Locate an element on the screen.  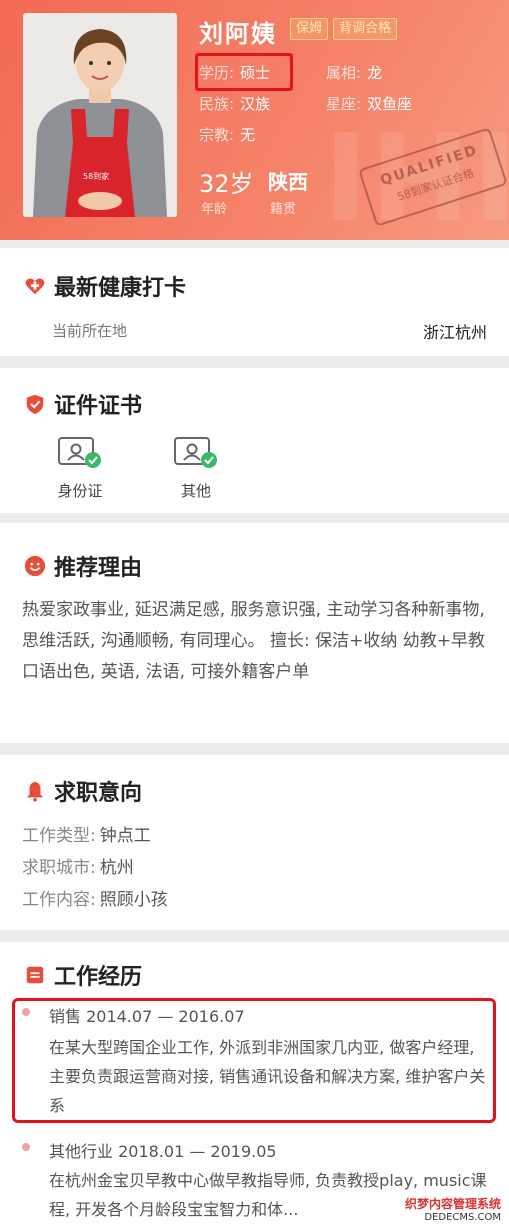
briefcase-icon is located at coordinates (35, 975).